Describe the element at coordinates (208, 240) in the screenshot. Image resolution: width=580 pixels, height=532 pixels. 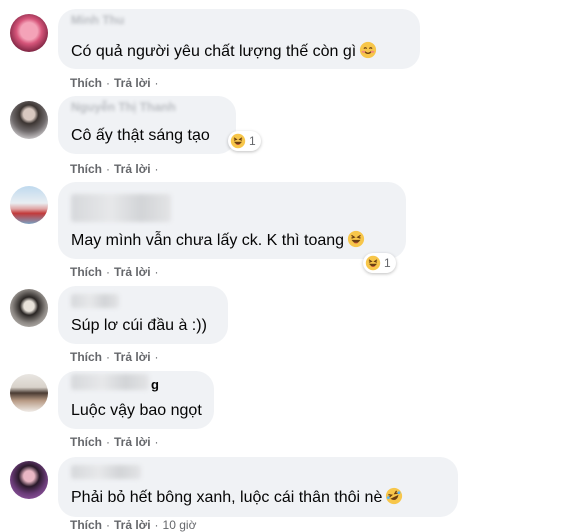
I see `comment-text-body: May mình vẫn chưa lấy ck. K thì toang` at that location.